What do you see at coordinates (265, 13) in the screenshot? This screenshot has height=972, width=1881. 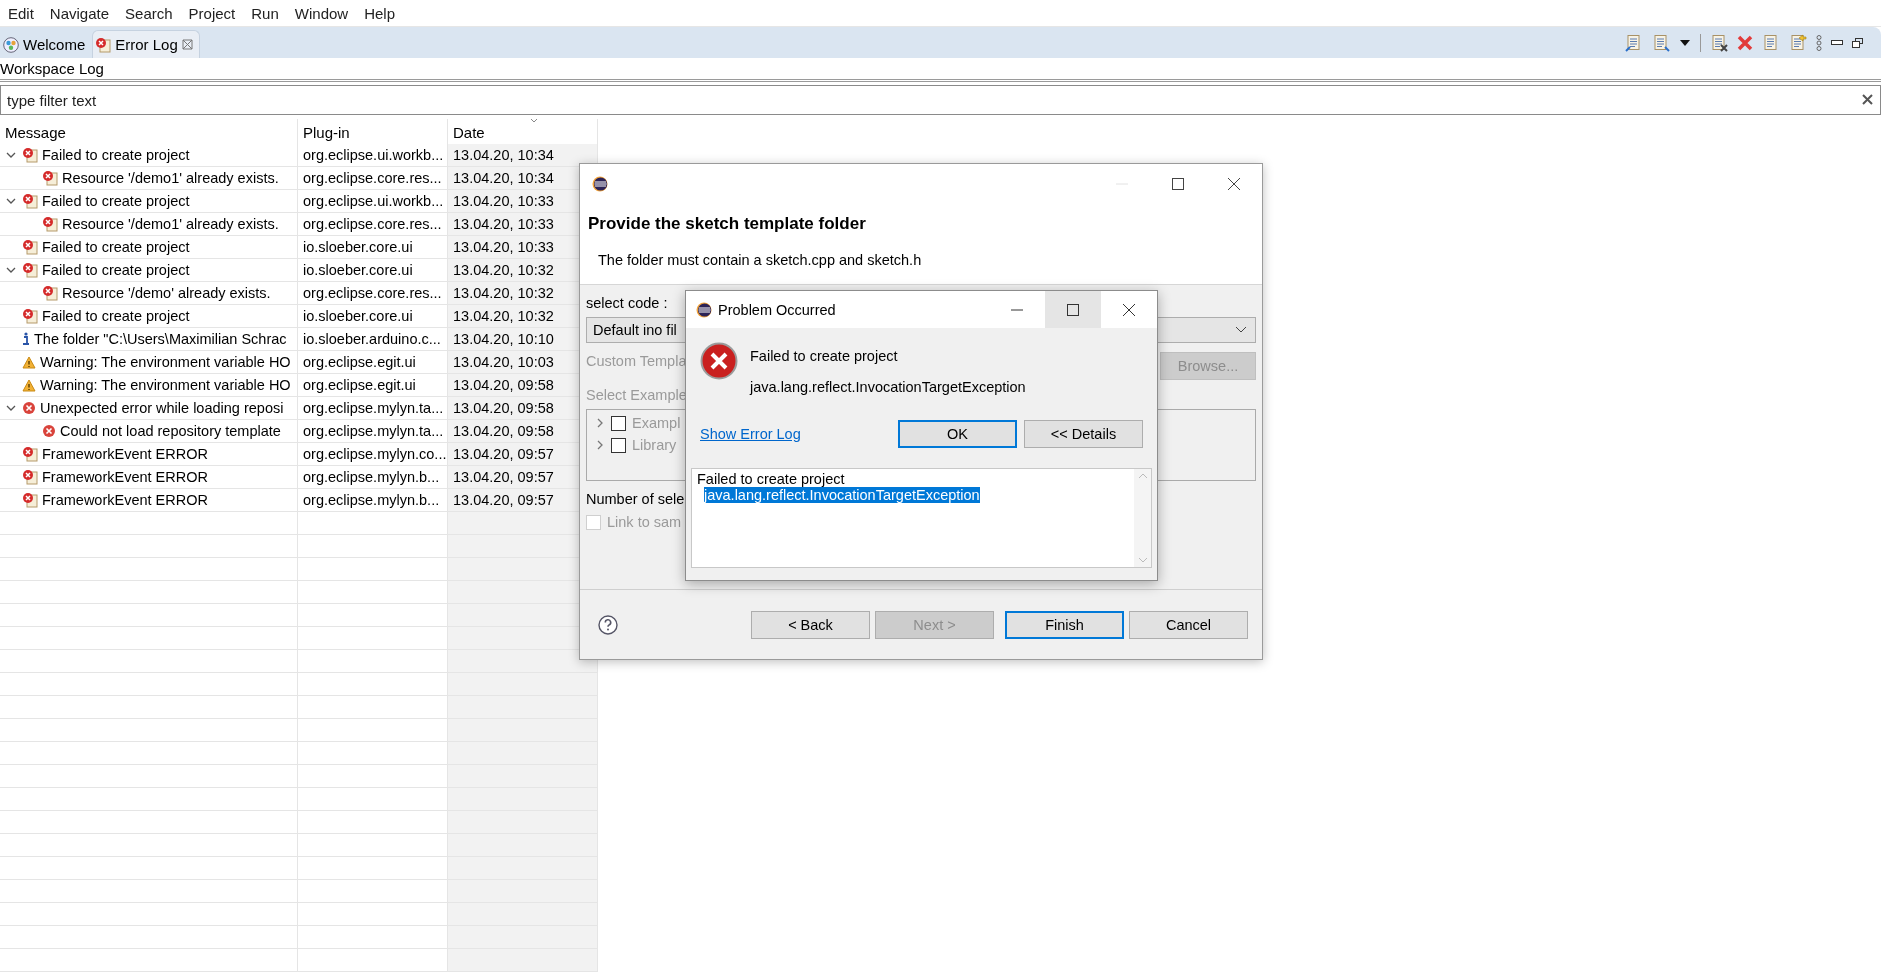 I see `menu-item: Run` at bounding box center [265, 13].